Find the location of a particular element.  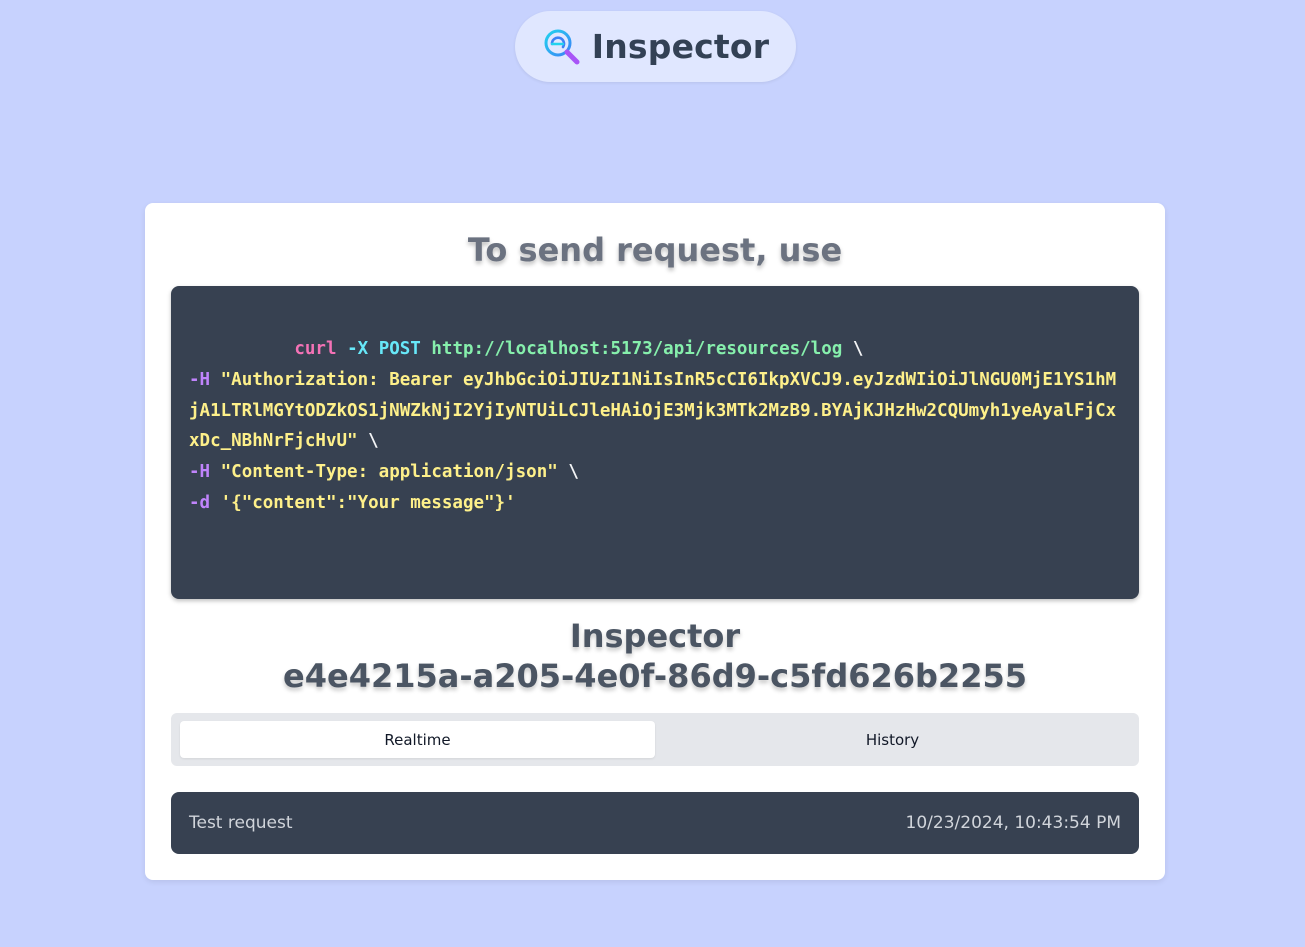

send-request-title: To send request, use is located at coordinates (655, 250).